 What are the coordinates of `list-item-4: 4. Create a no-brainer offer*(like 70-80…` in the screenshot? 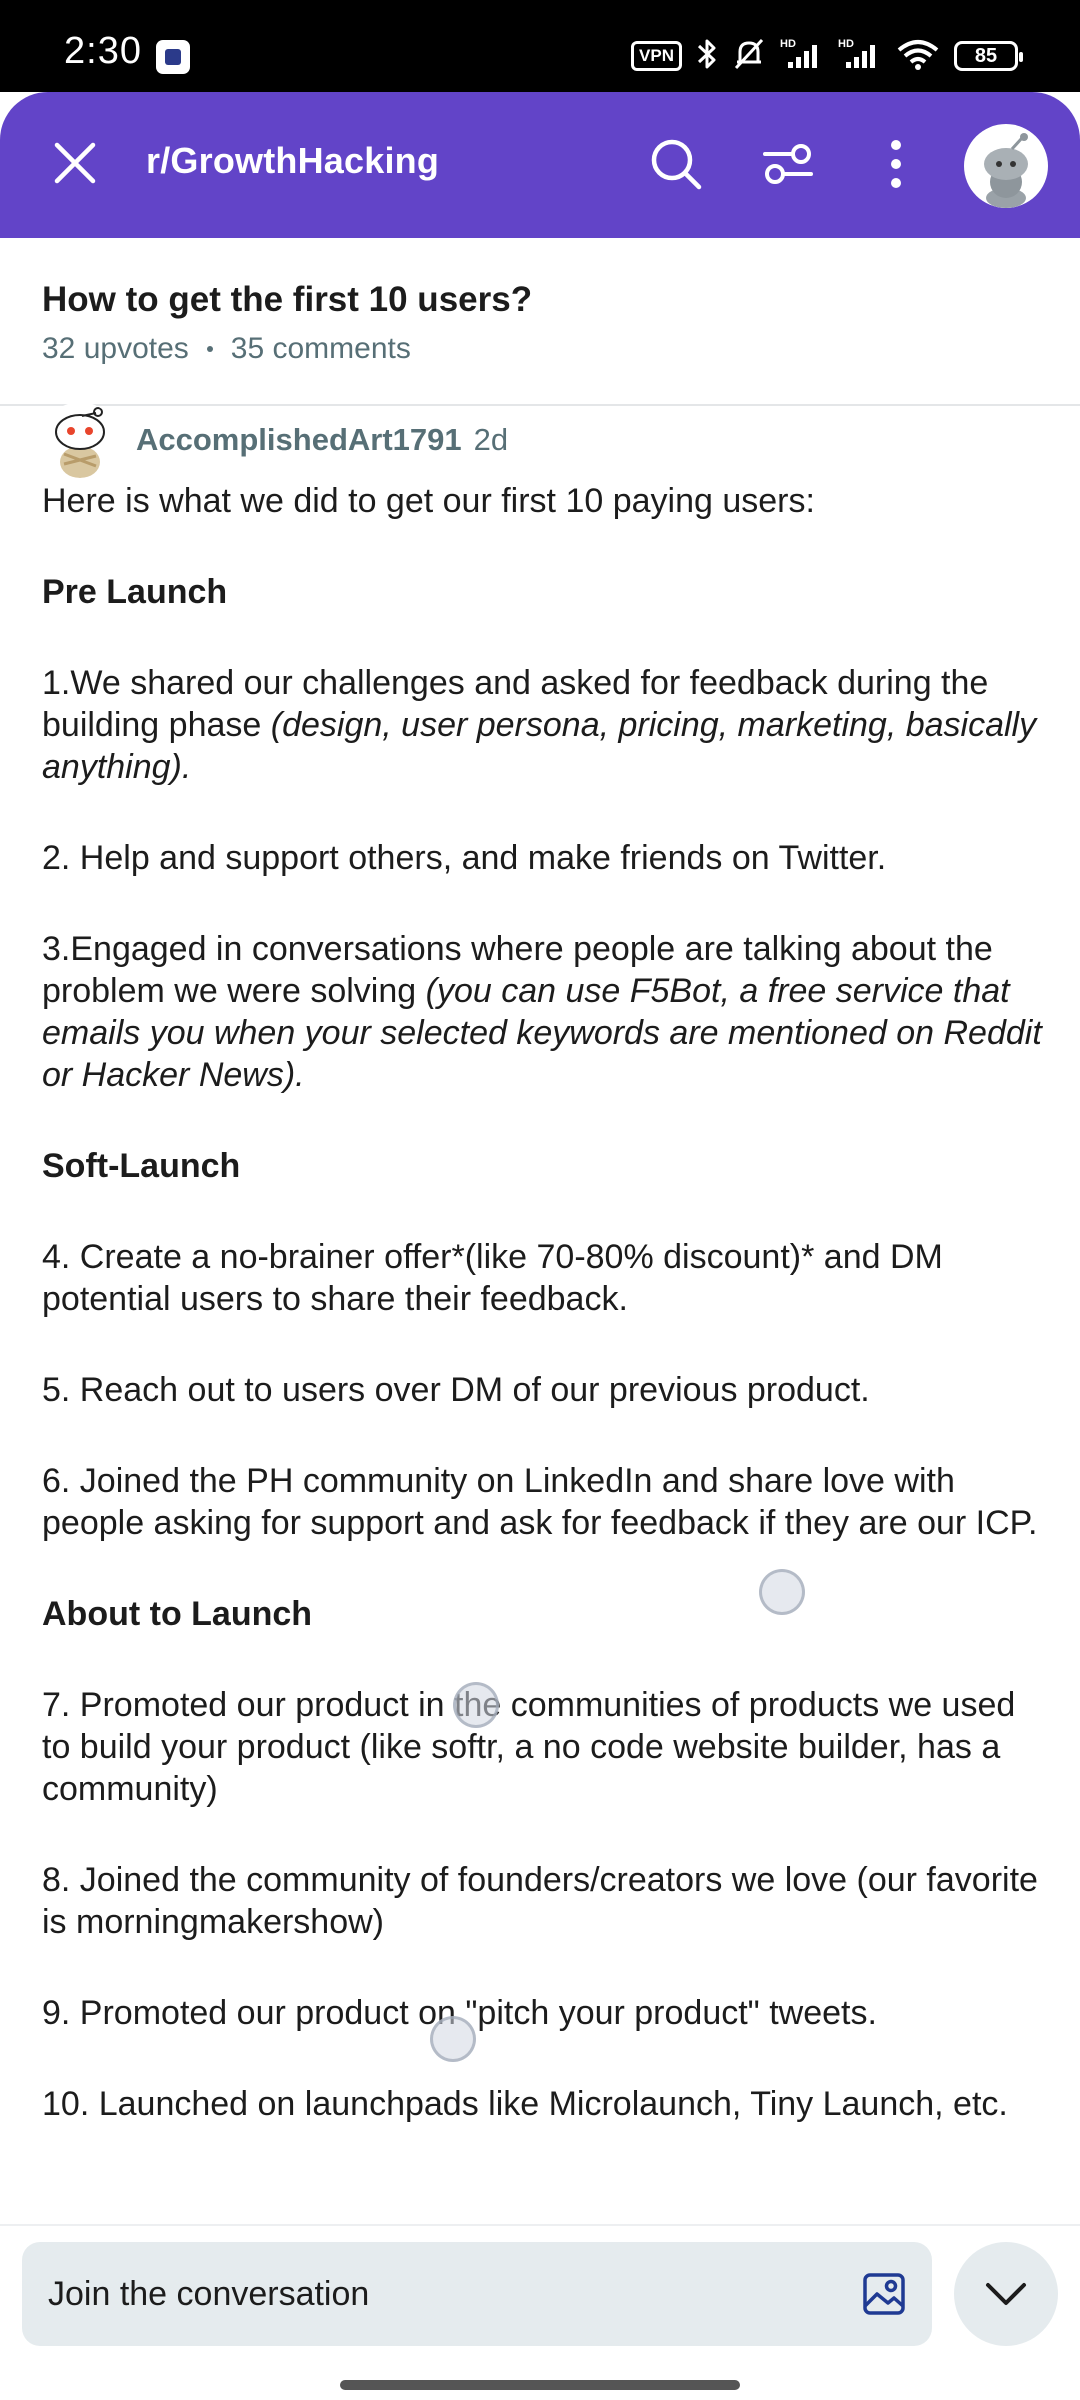 It's located at (492, 1278).